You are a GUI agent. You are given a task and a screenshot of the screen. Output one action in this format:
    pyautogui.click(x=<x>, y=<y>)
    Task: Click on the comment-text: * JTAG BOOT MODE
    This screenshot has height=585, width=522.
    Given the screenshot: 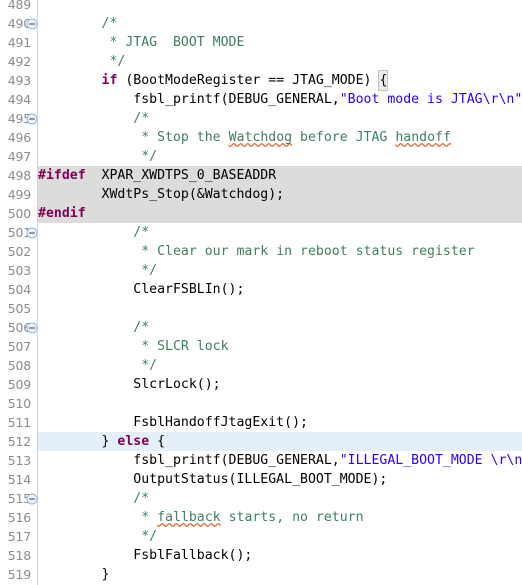 What is the action you would take?
    pyautogui.click(x=177, y=42)
    